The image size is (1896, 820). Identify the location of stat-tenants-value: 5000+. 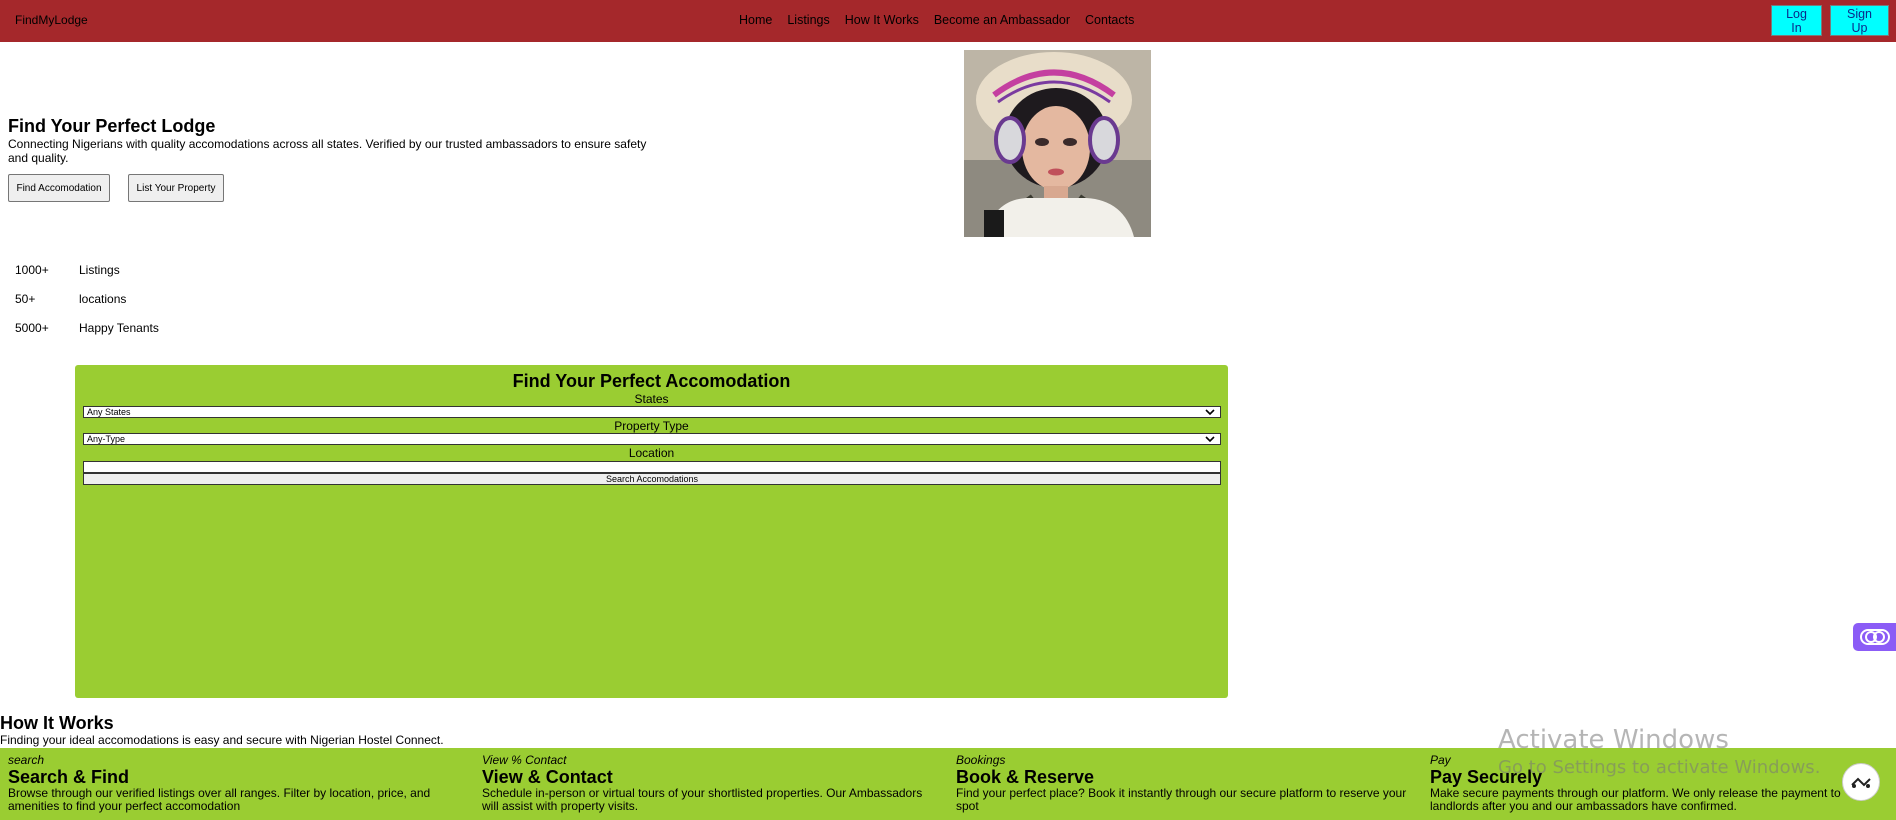
(32, 328).